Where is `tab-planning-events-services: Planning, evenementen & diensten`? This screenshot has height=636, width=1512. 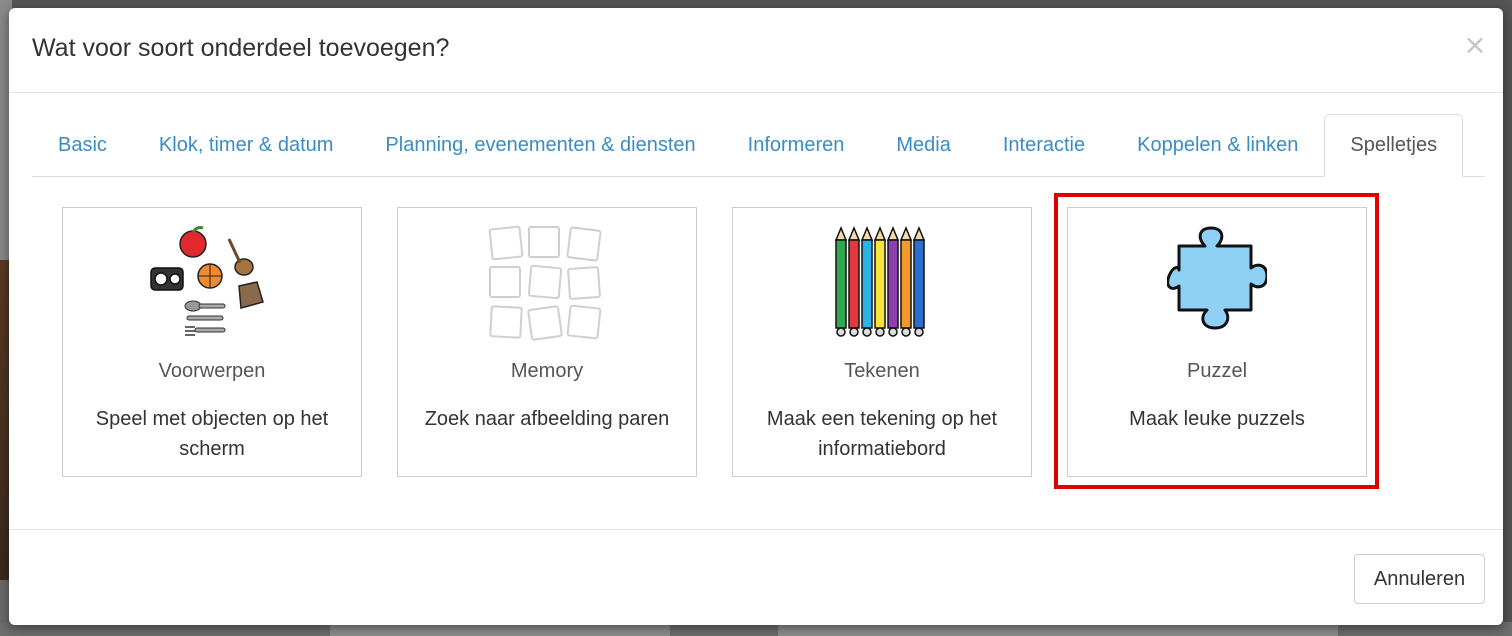
tab-planning-events-services: Planning, evenementen & diensten is located at coordinates (540, 145).